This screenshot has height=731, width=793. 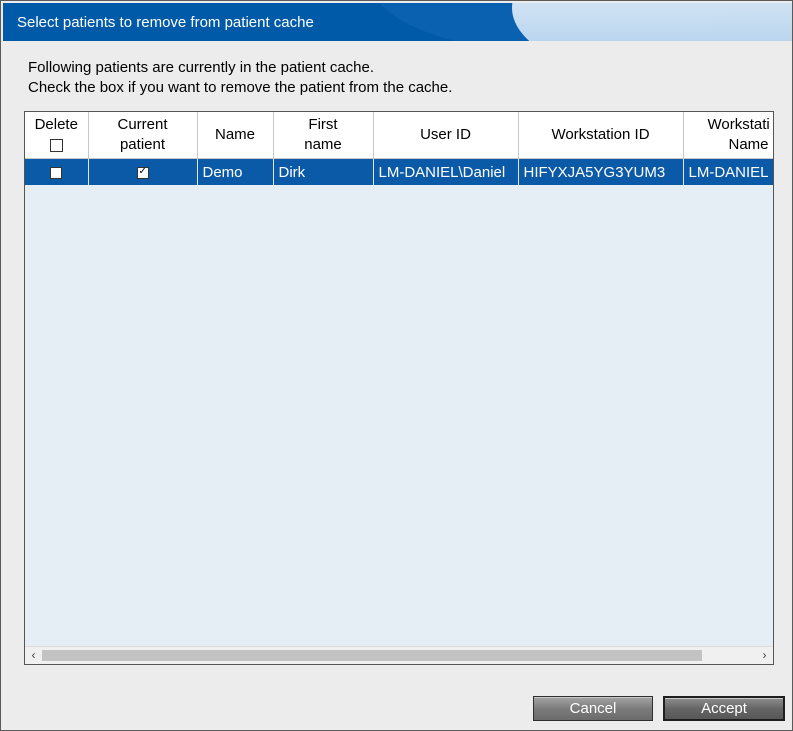 What do you see at coordinates (372, 655) in the screenshot?
I see `scrollbar-thumb` at bounding box center [372, 655].